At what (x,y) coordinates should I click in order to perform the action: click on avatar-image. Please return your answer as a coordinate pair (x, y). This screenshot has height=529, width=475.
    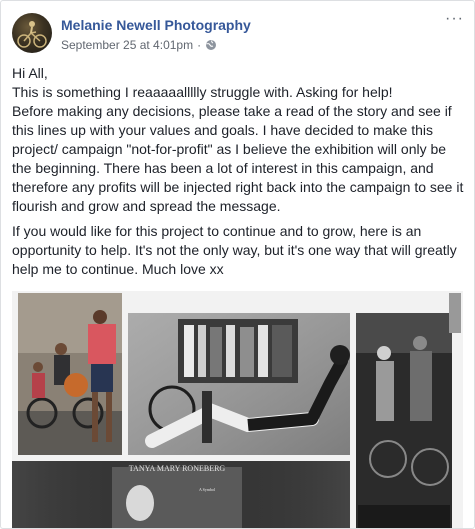
    Looking at the image, I should click on (32, 34).